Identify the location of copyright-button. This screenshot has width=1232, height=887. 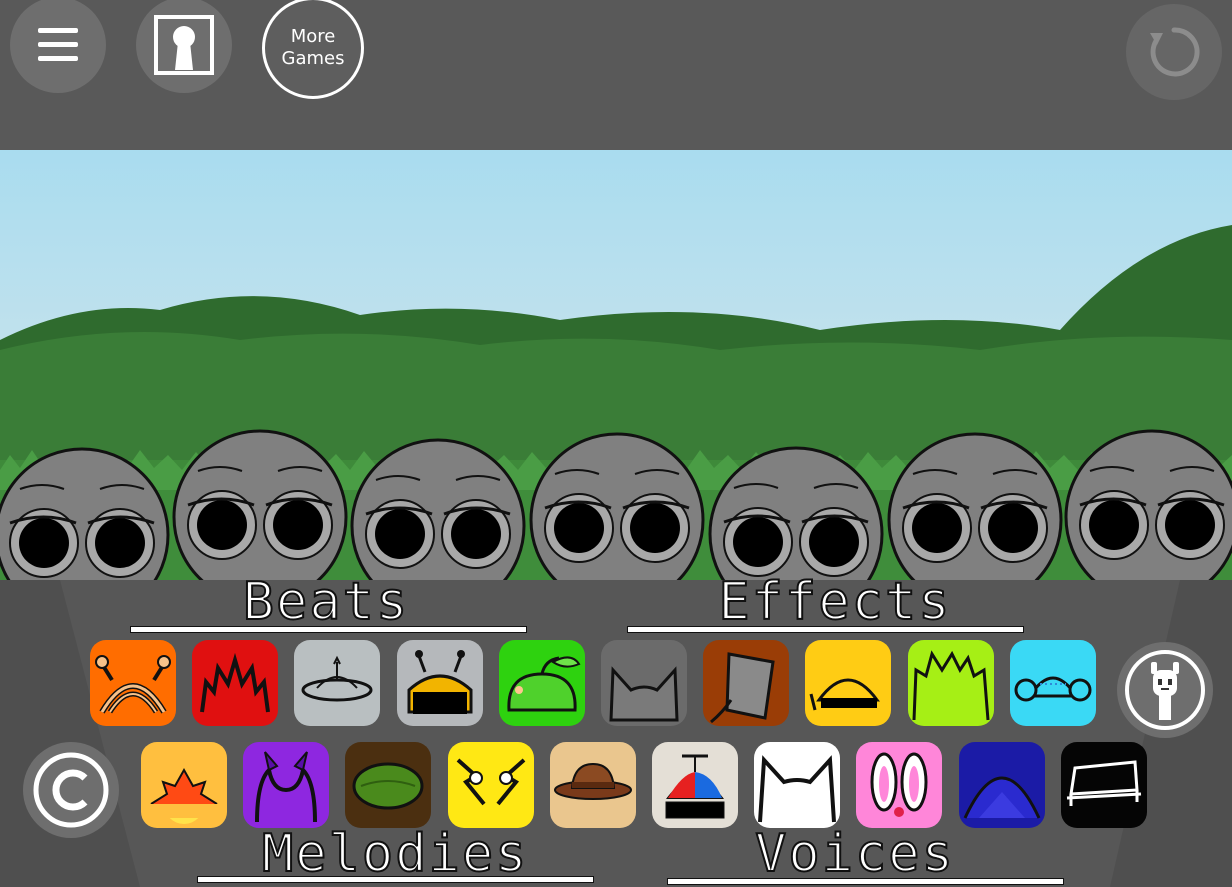
(71, 790).